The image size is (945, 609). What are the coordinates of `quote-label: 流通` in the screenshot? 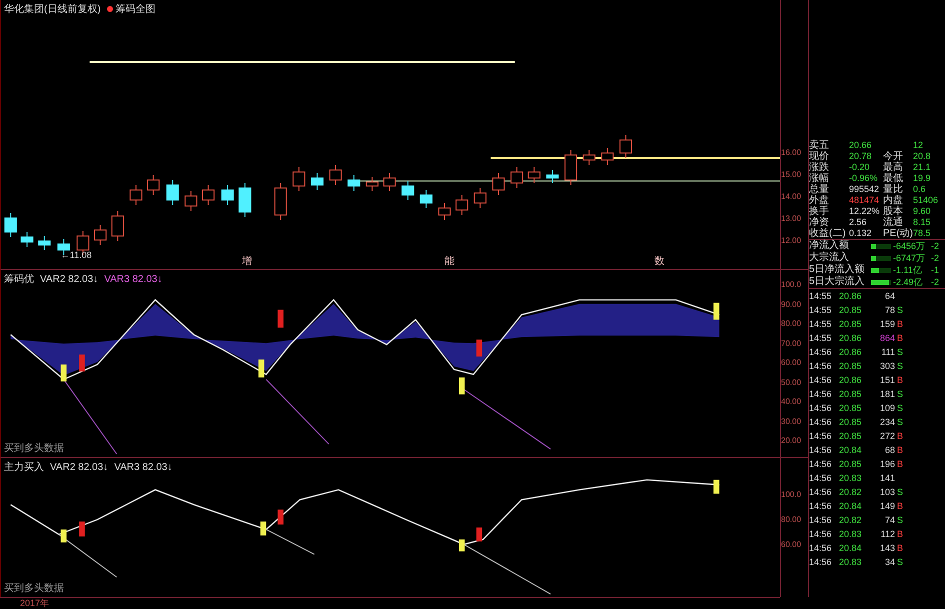 It's located at (893, 222).